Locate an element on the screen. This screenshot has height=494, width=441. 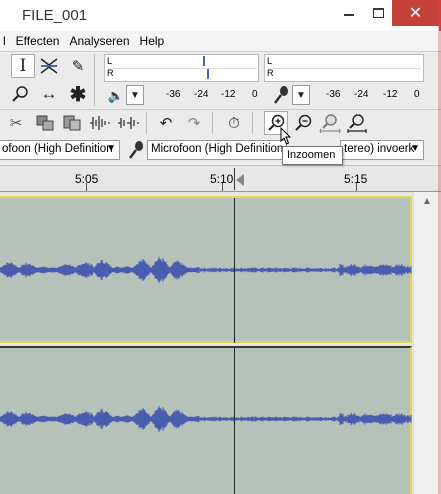
double-arrow-icon: ↔ is located at coordinates (49, 93).